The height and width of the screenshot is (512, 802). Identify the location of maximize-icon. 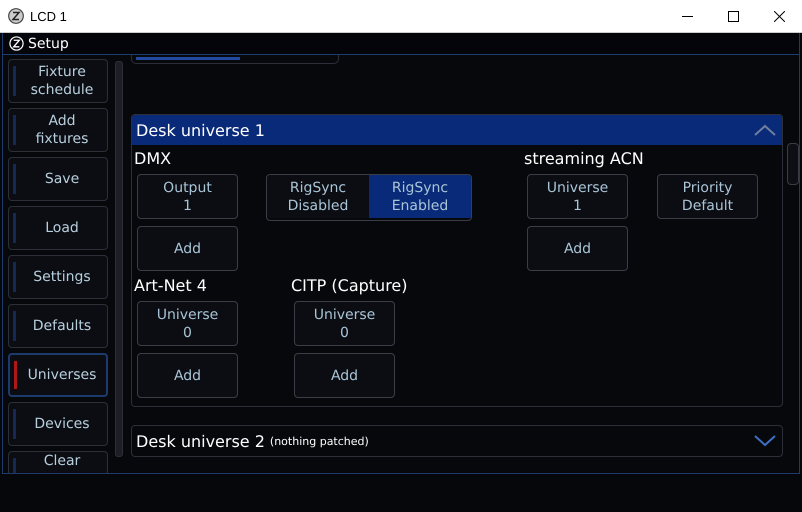
(733, 16).